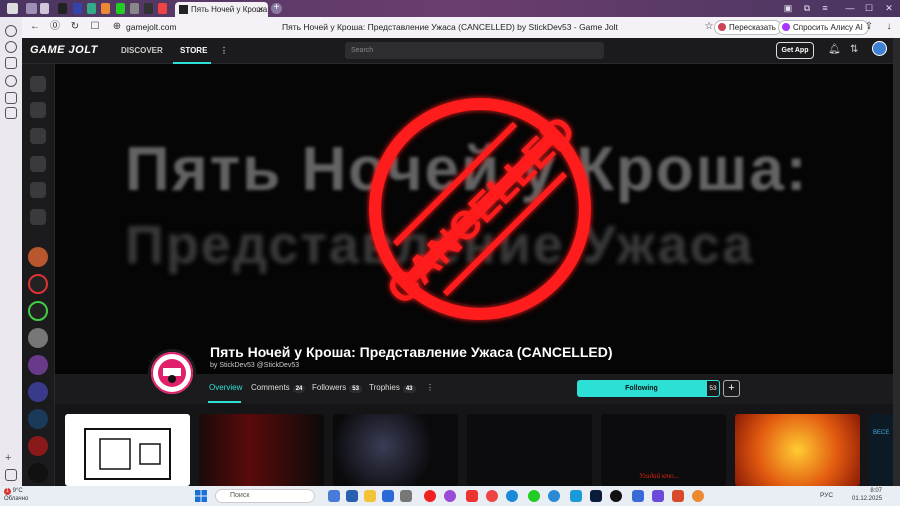 The image size is (900, 506). I want to click on page-scrollbar, so click(896, 262).